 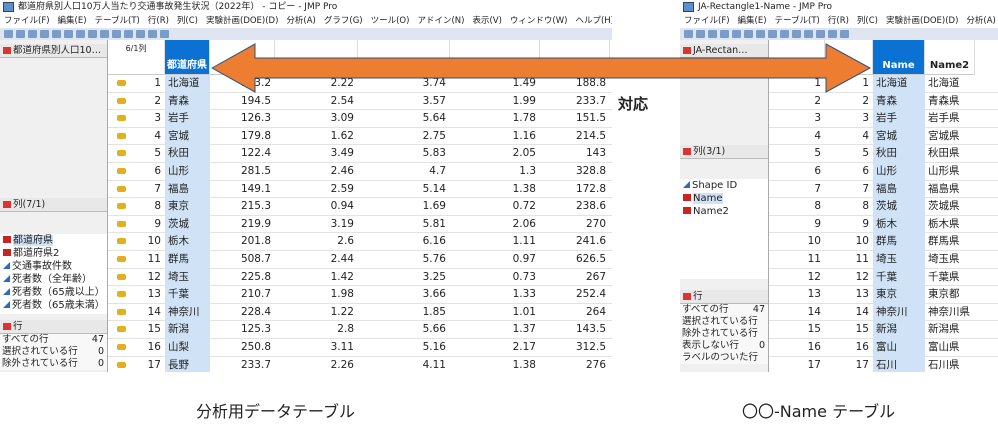 What do you see at coordinates (819, 411) in the screenshot?
I see `caption-name-table: 〇〇-Name テーブル` at bounding box center [819, 411].